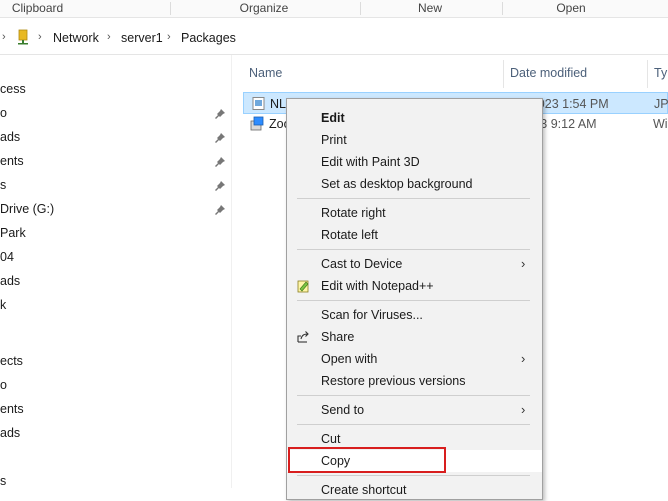 This screenshot has height=501, width=668. I want to click on menu-item-label: Rotate right, so click(353, 213).